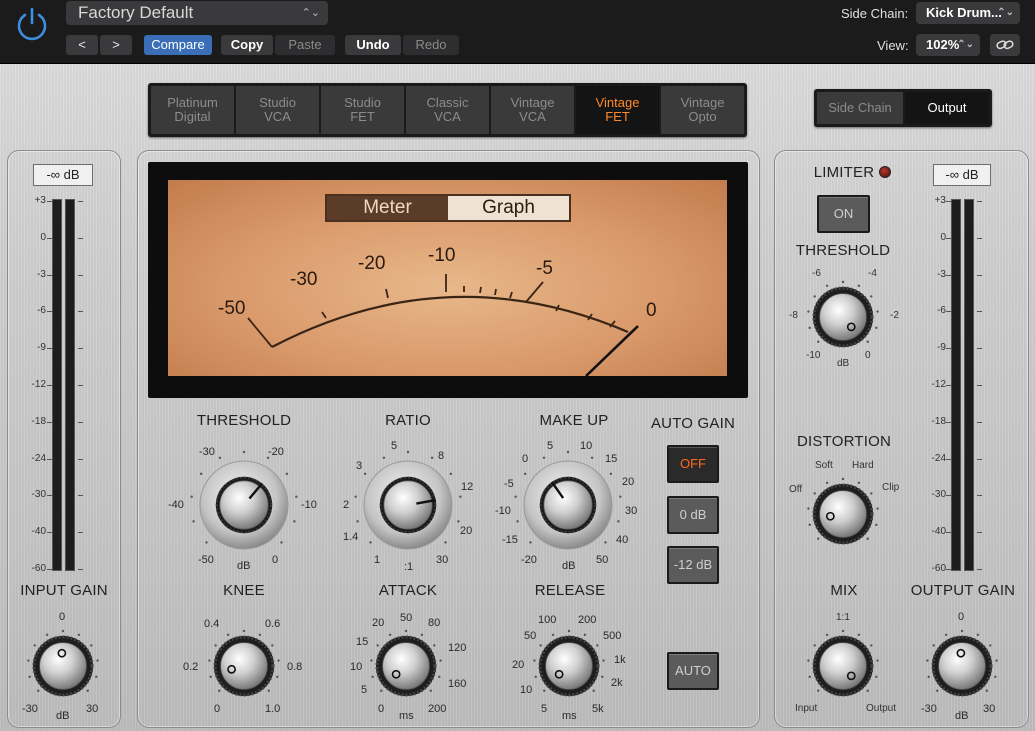  What do you see at coordinates (70, 385) in the screenshot?
I see `input-meter-right` at bounding box center [70, 385].